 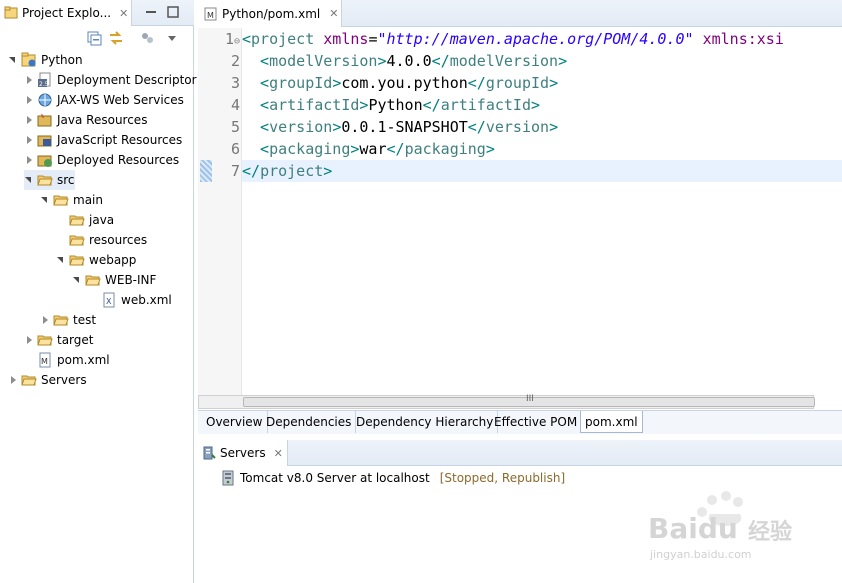 What do you see at coordinates (62, 60) in the screenshot?
I see `tree-item-label: Python` at bounding box center [62, 60].